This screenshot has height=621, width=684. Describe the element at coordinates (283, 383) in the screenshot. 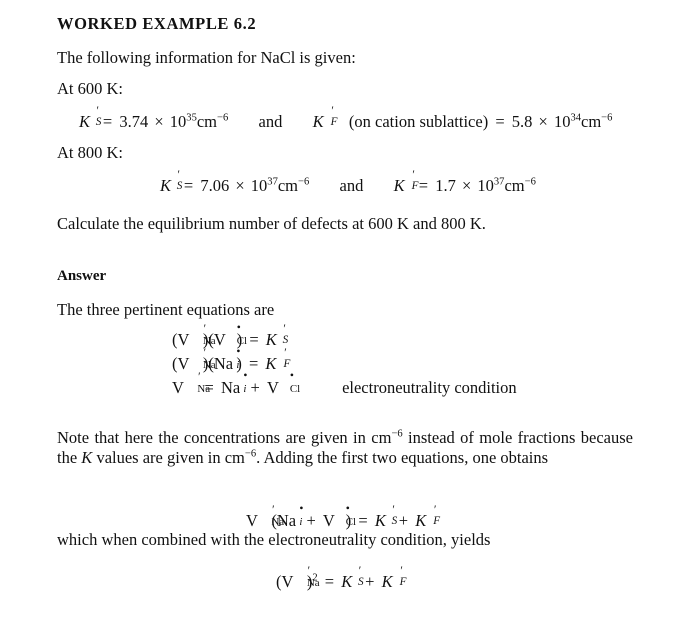

I see `vacancy-cl-2: V•ClCl` at that location.